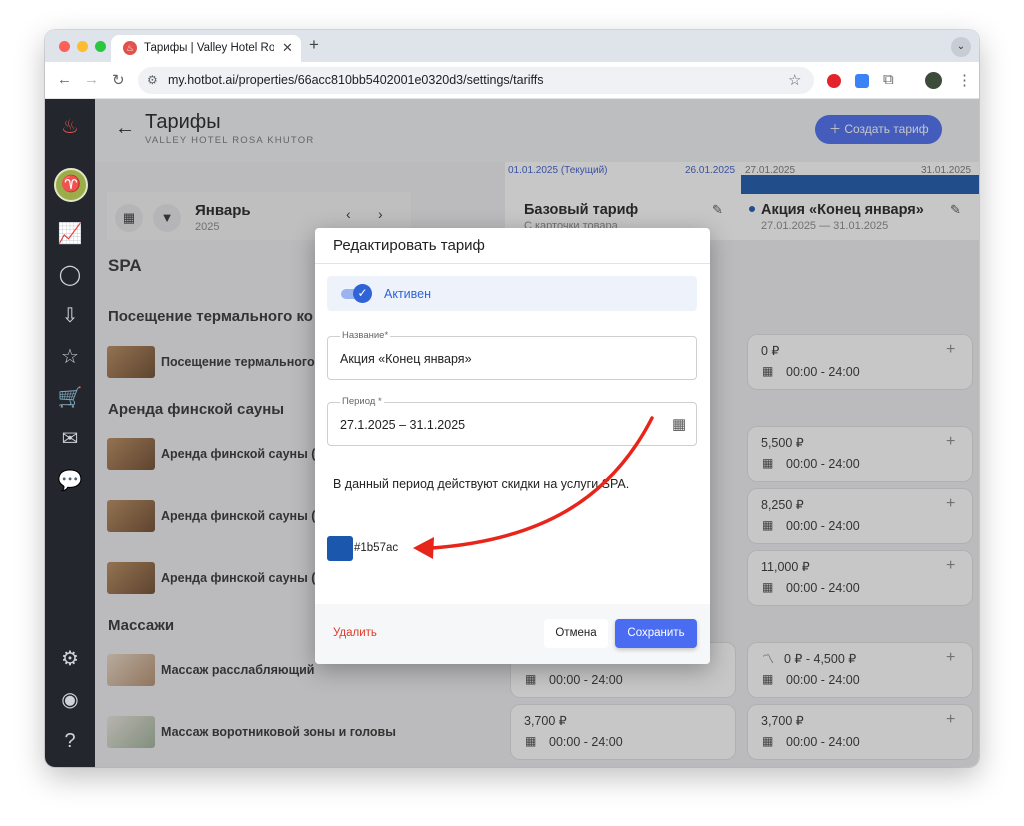 The image size is (1024, 826). Describe the element at coordinates (862, 81) in the screenshot. I see `tag-extension-icon` at that location.